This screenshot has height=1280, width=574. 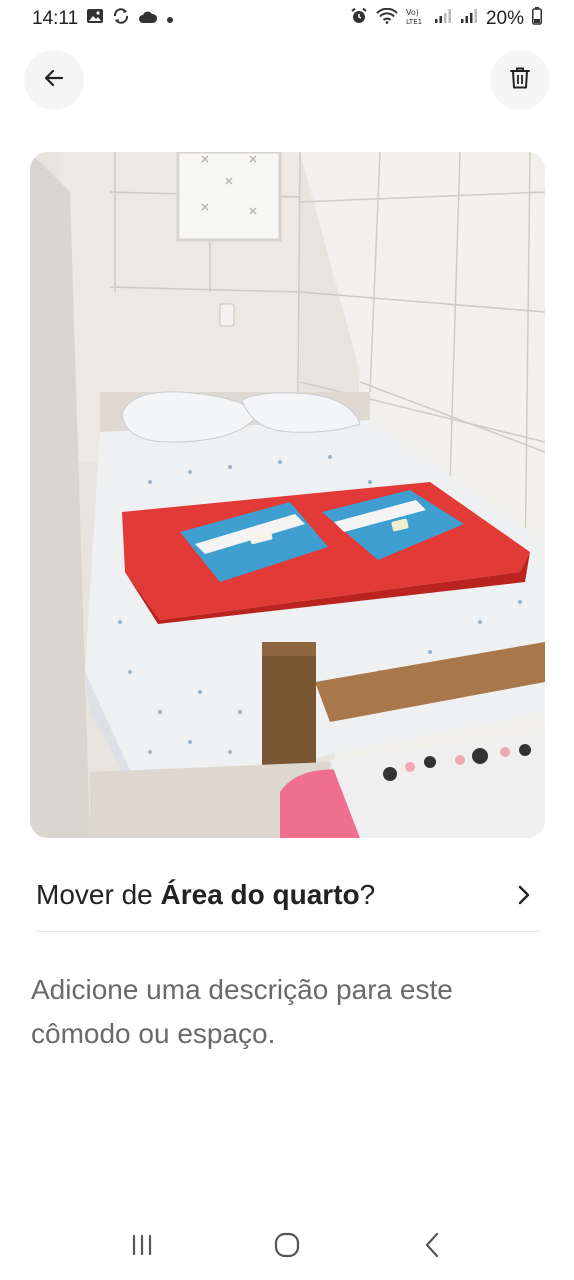 I want to click on home-icon, so click(x=287, y=1247).